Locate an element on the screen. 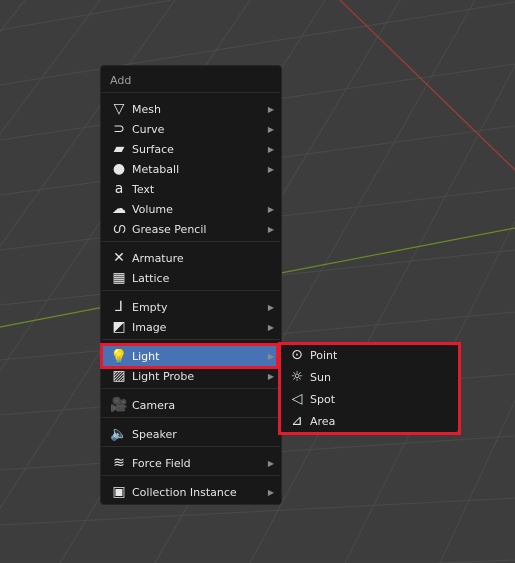  menu-item-label: Force Field is located at coordinates (161, 463).